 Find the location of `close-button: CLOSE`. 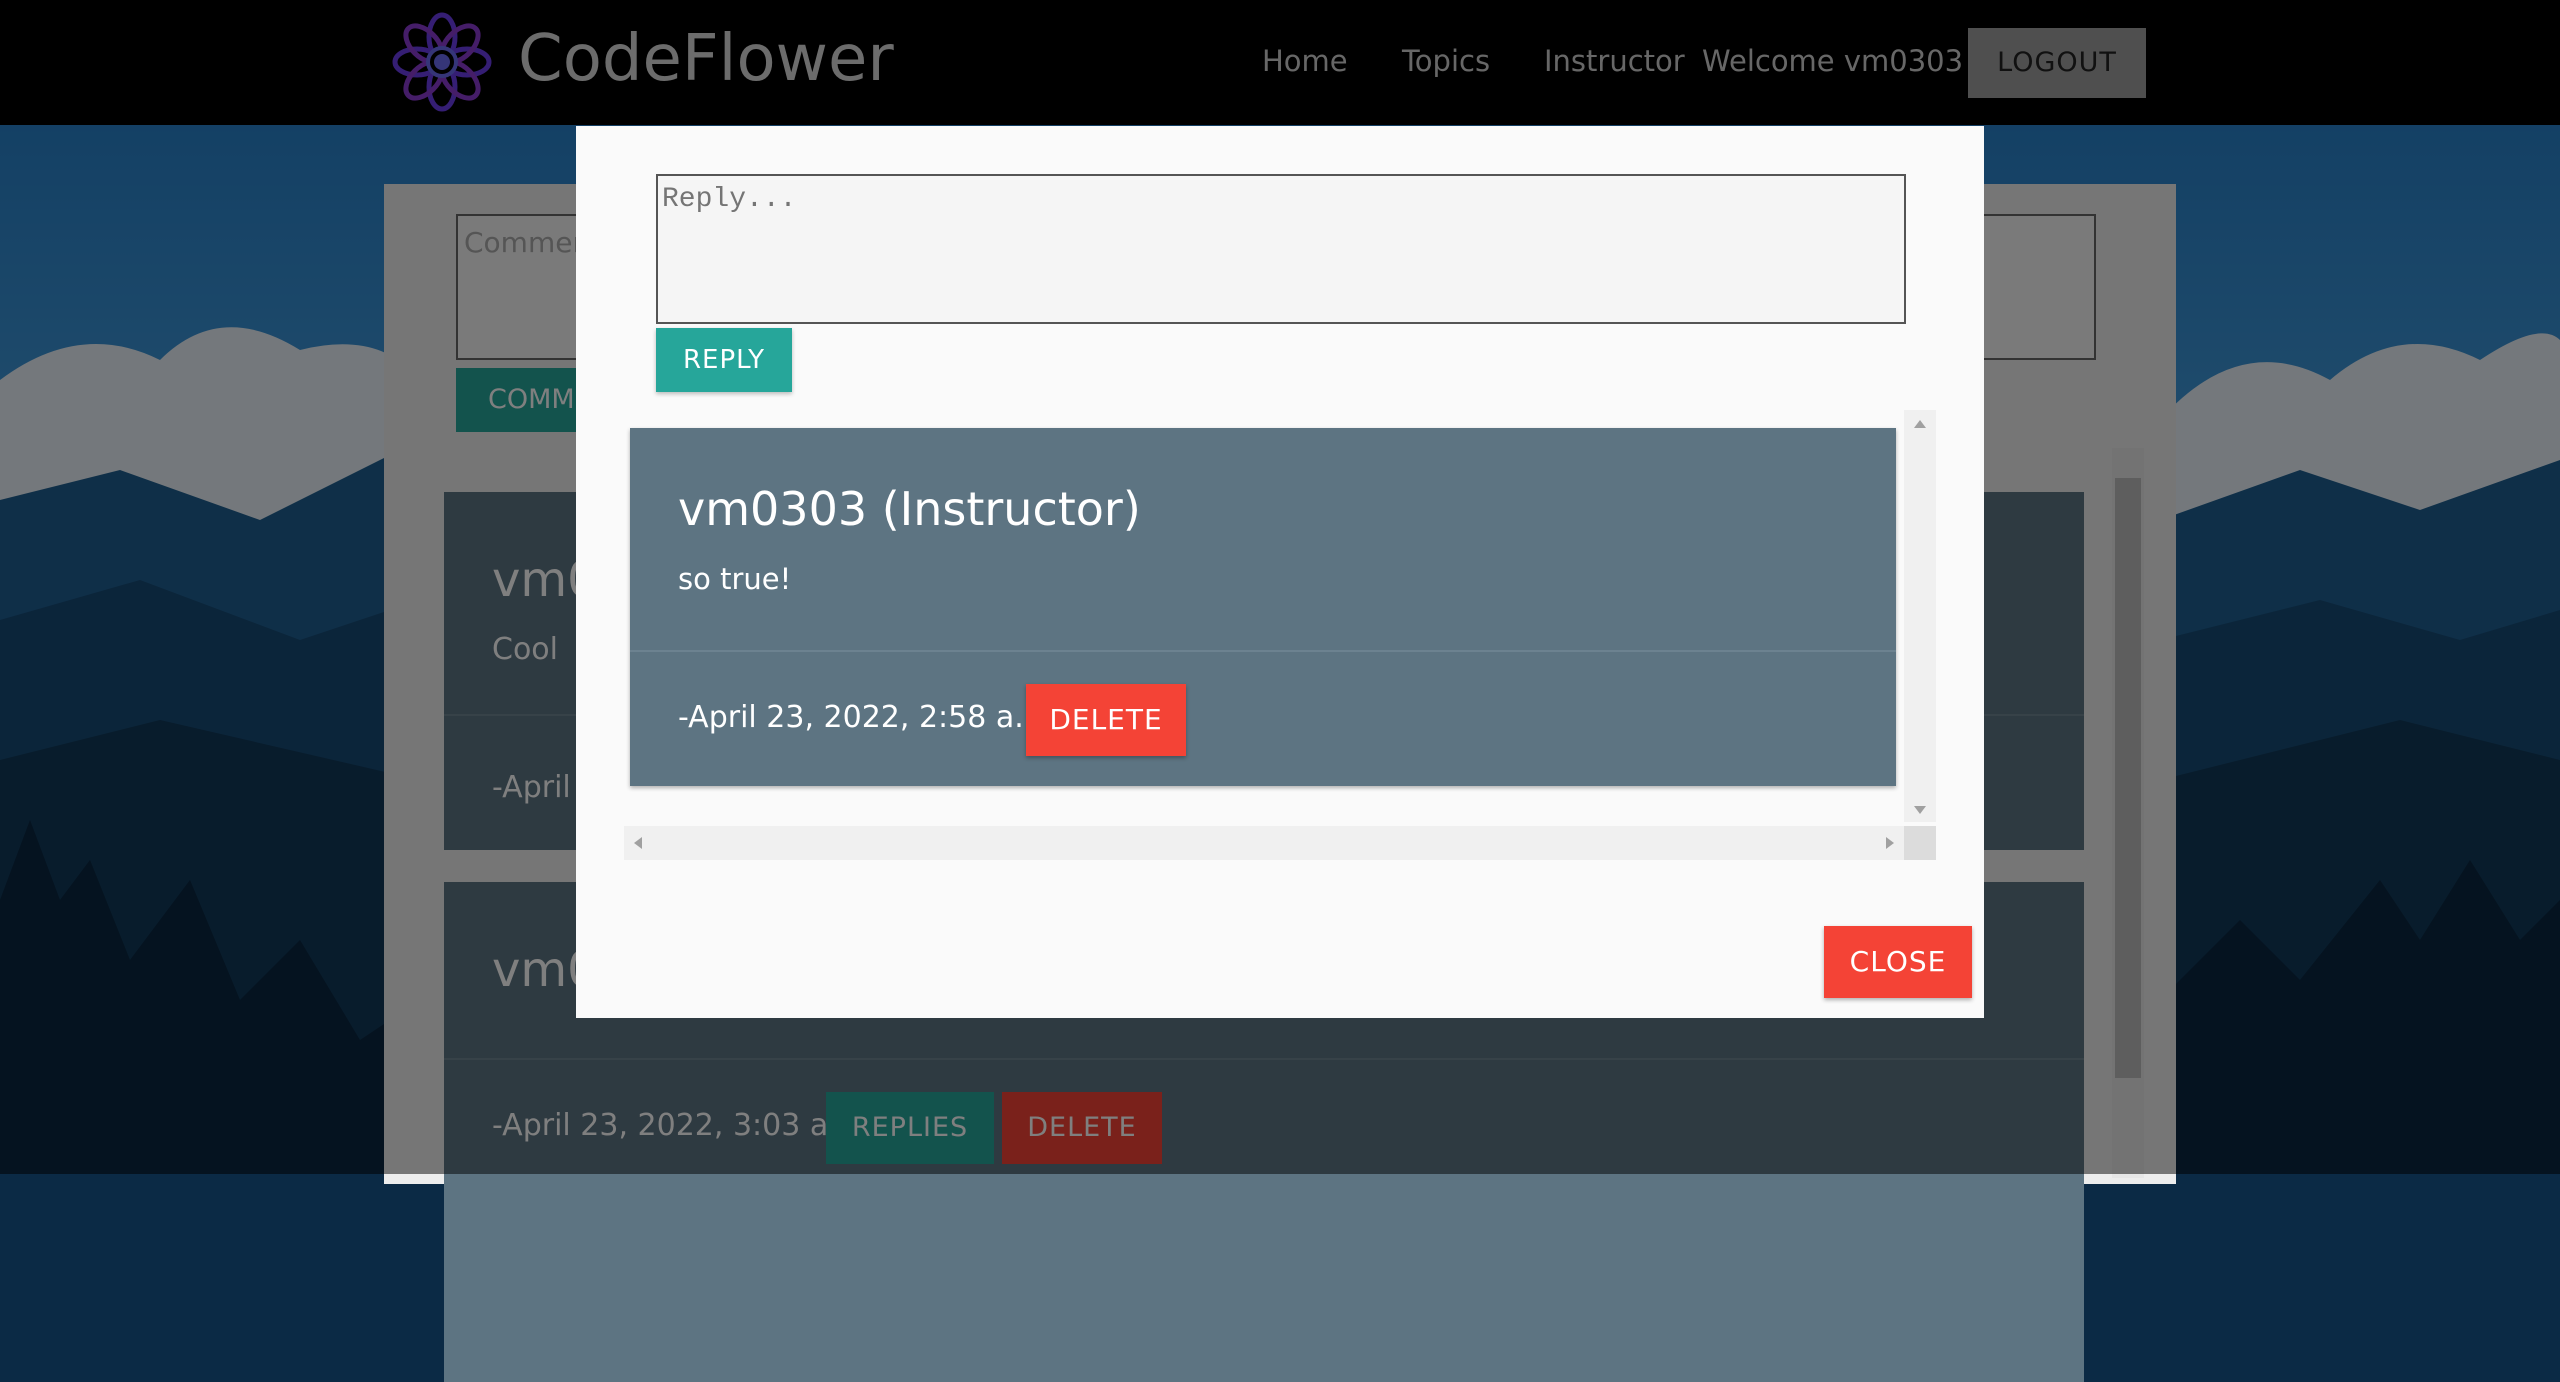

close-button: CLOSE is located at coordinates (1898, 962).